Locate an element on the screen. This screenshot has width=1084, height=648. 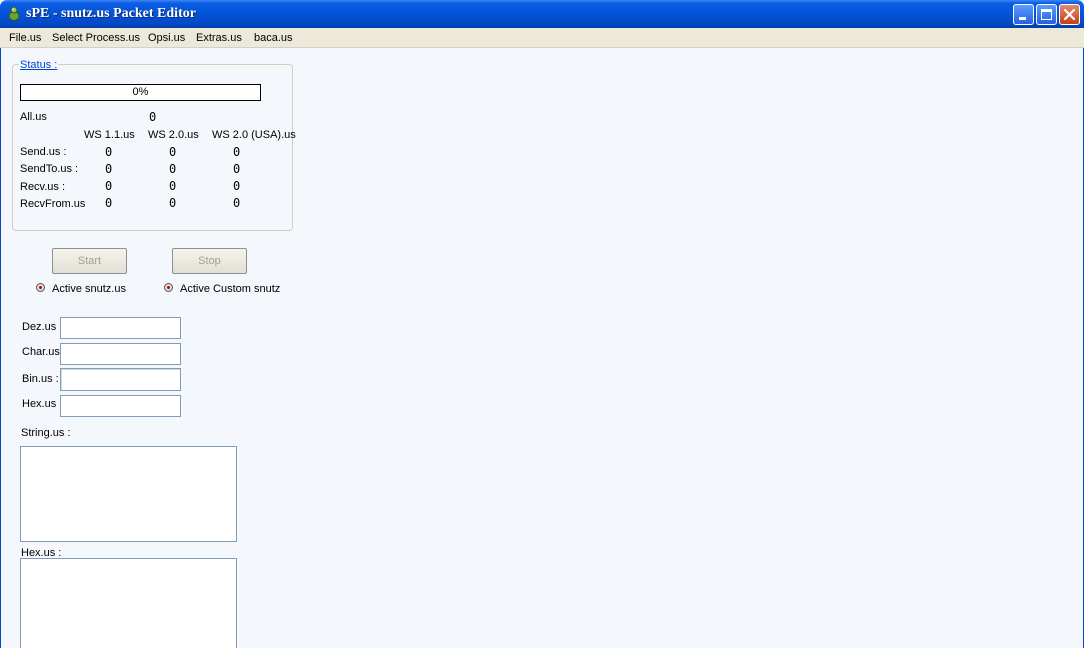
active-custom-label: Active Custom snutz is located at coordinates (230, 289).